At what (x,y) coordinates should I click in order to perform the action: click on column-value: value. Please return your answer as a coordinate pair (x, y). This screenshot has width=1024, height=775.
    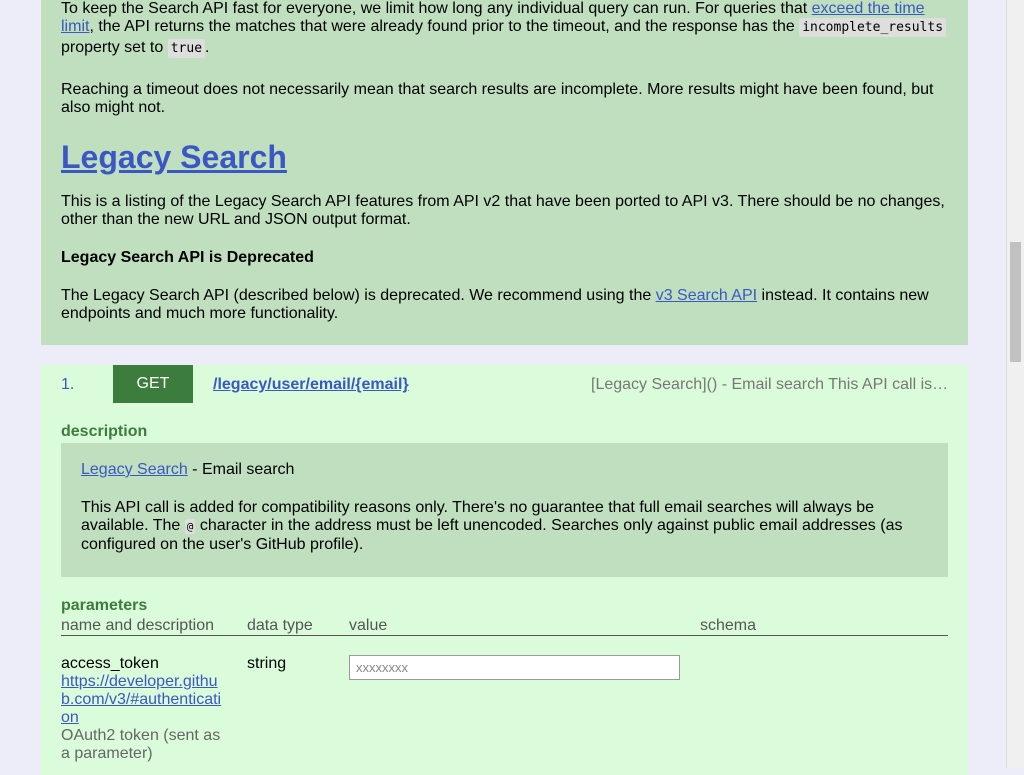
    Looking at the image, I should click on (368, 625).